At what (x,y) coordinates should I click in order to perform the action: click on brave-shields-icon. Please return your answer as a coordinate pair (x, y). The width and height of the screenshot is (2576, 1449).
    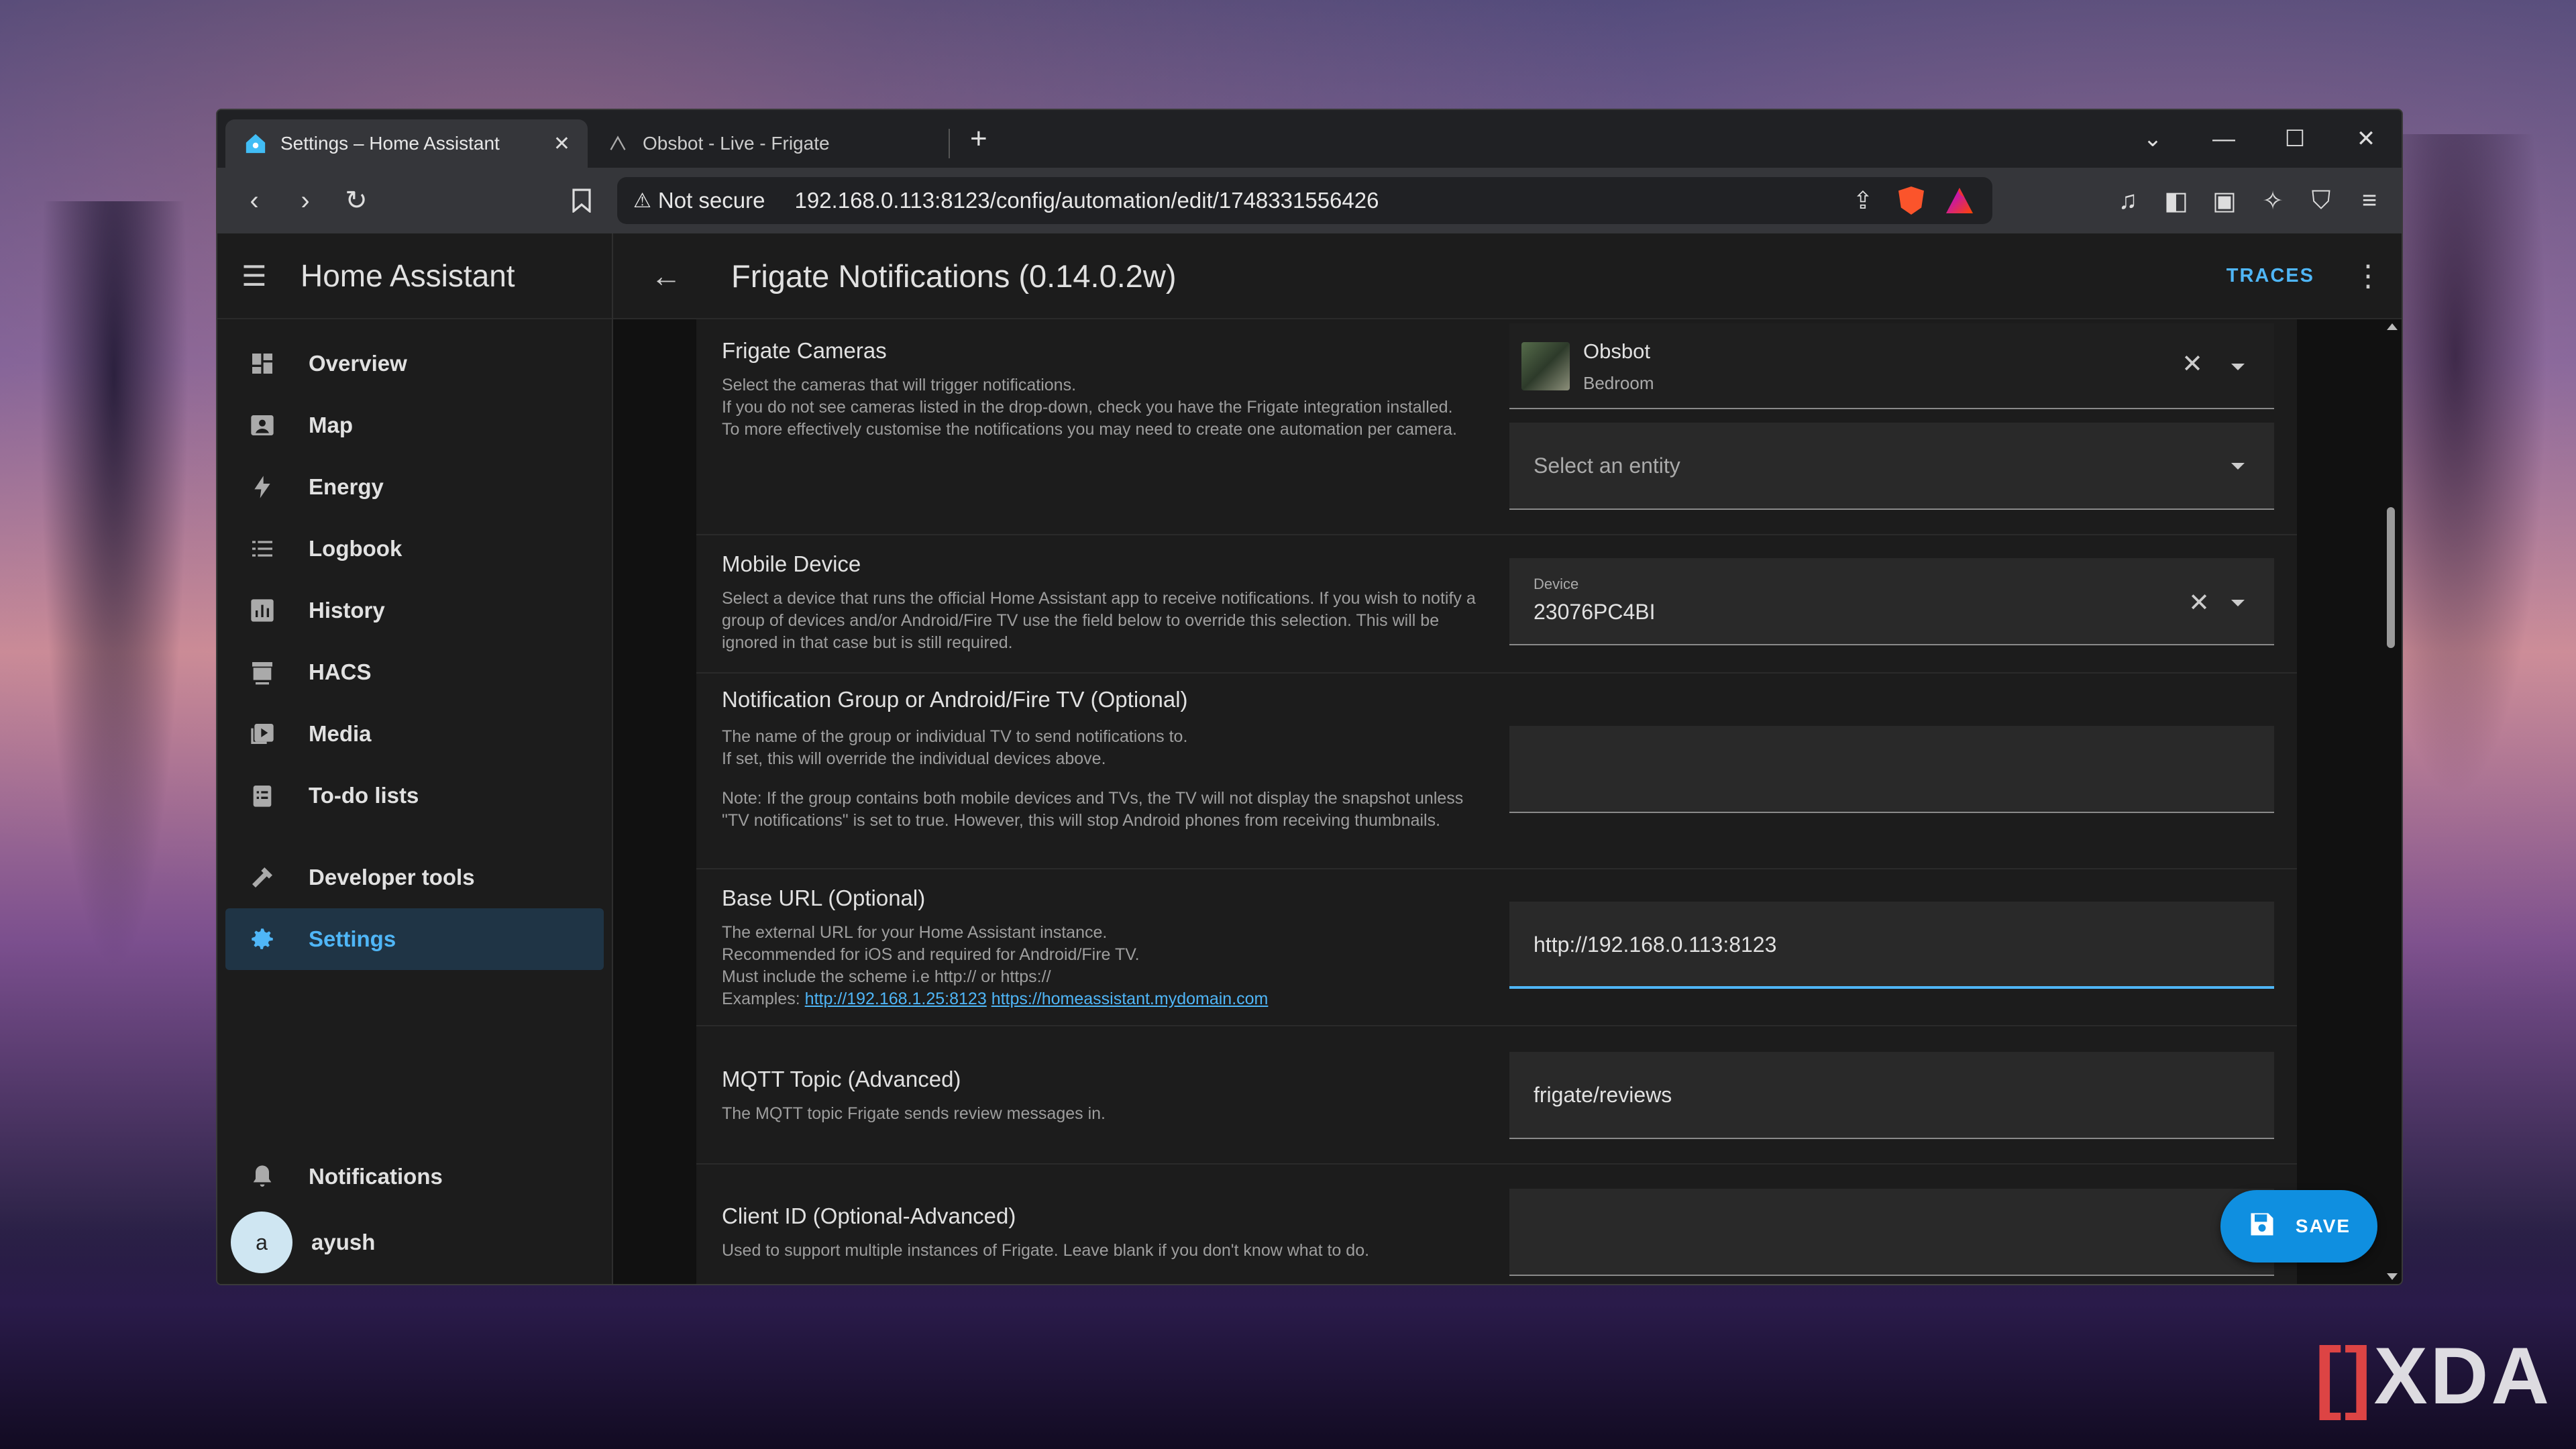
    Looking at the image, I should click on (1911, 200).